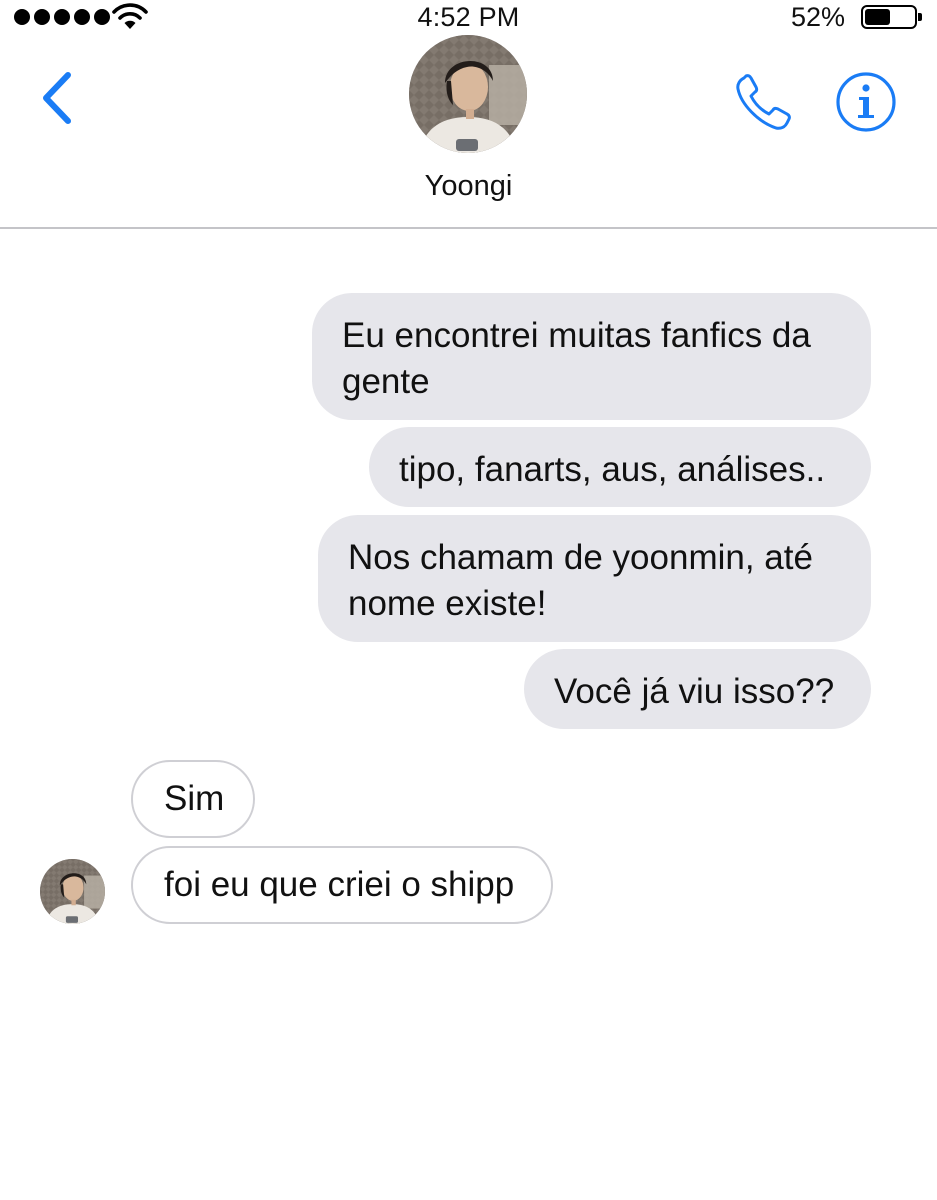 The width and height of the screenshot is (937, 1200). Describe the element at coordinates (468, 186) in the screenshot. I see `contact-name: Yoongi` at that location.